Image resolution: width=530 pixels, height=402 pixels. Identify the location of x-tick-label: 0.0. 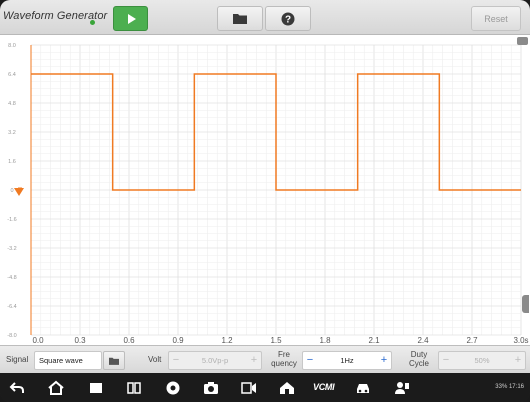
(38, 340).